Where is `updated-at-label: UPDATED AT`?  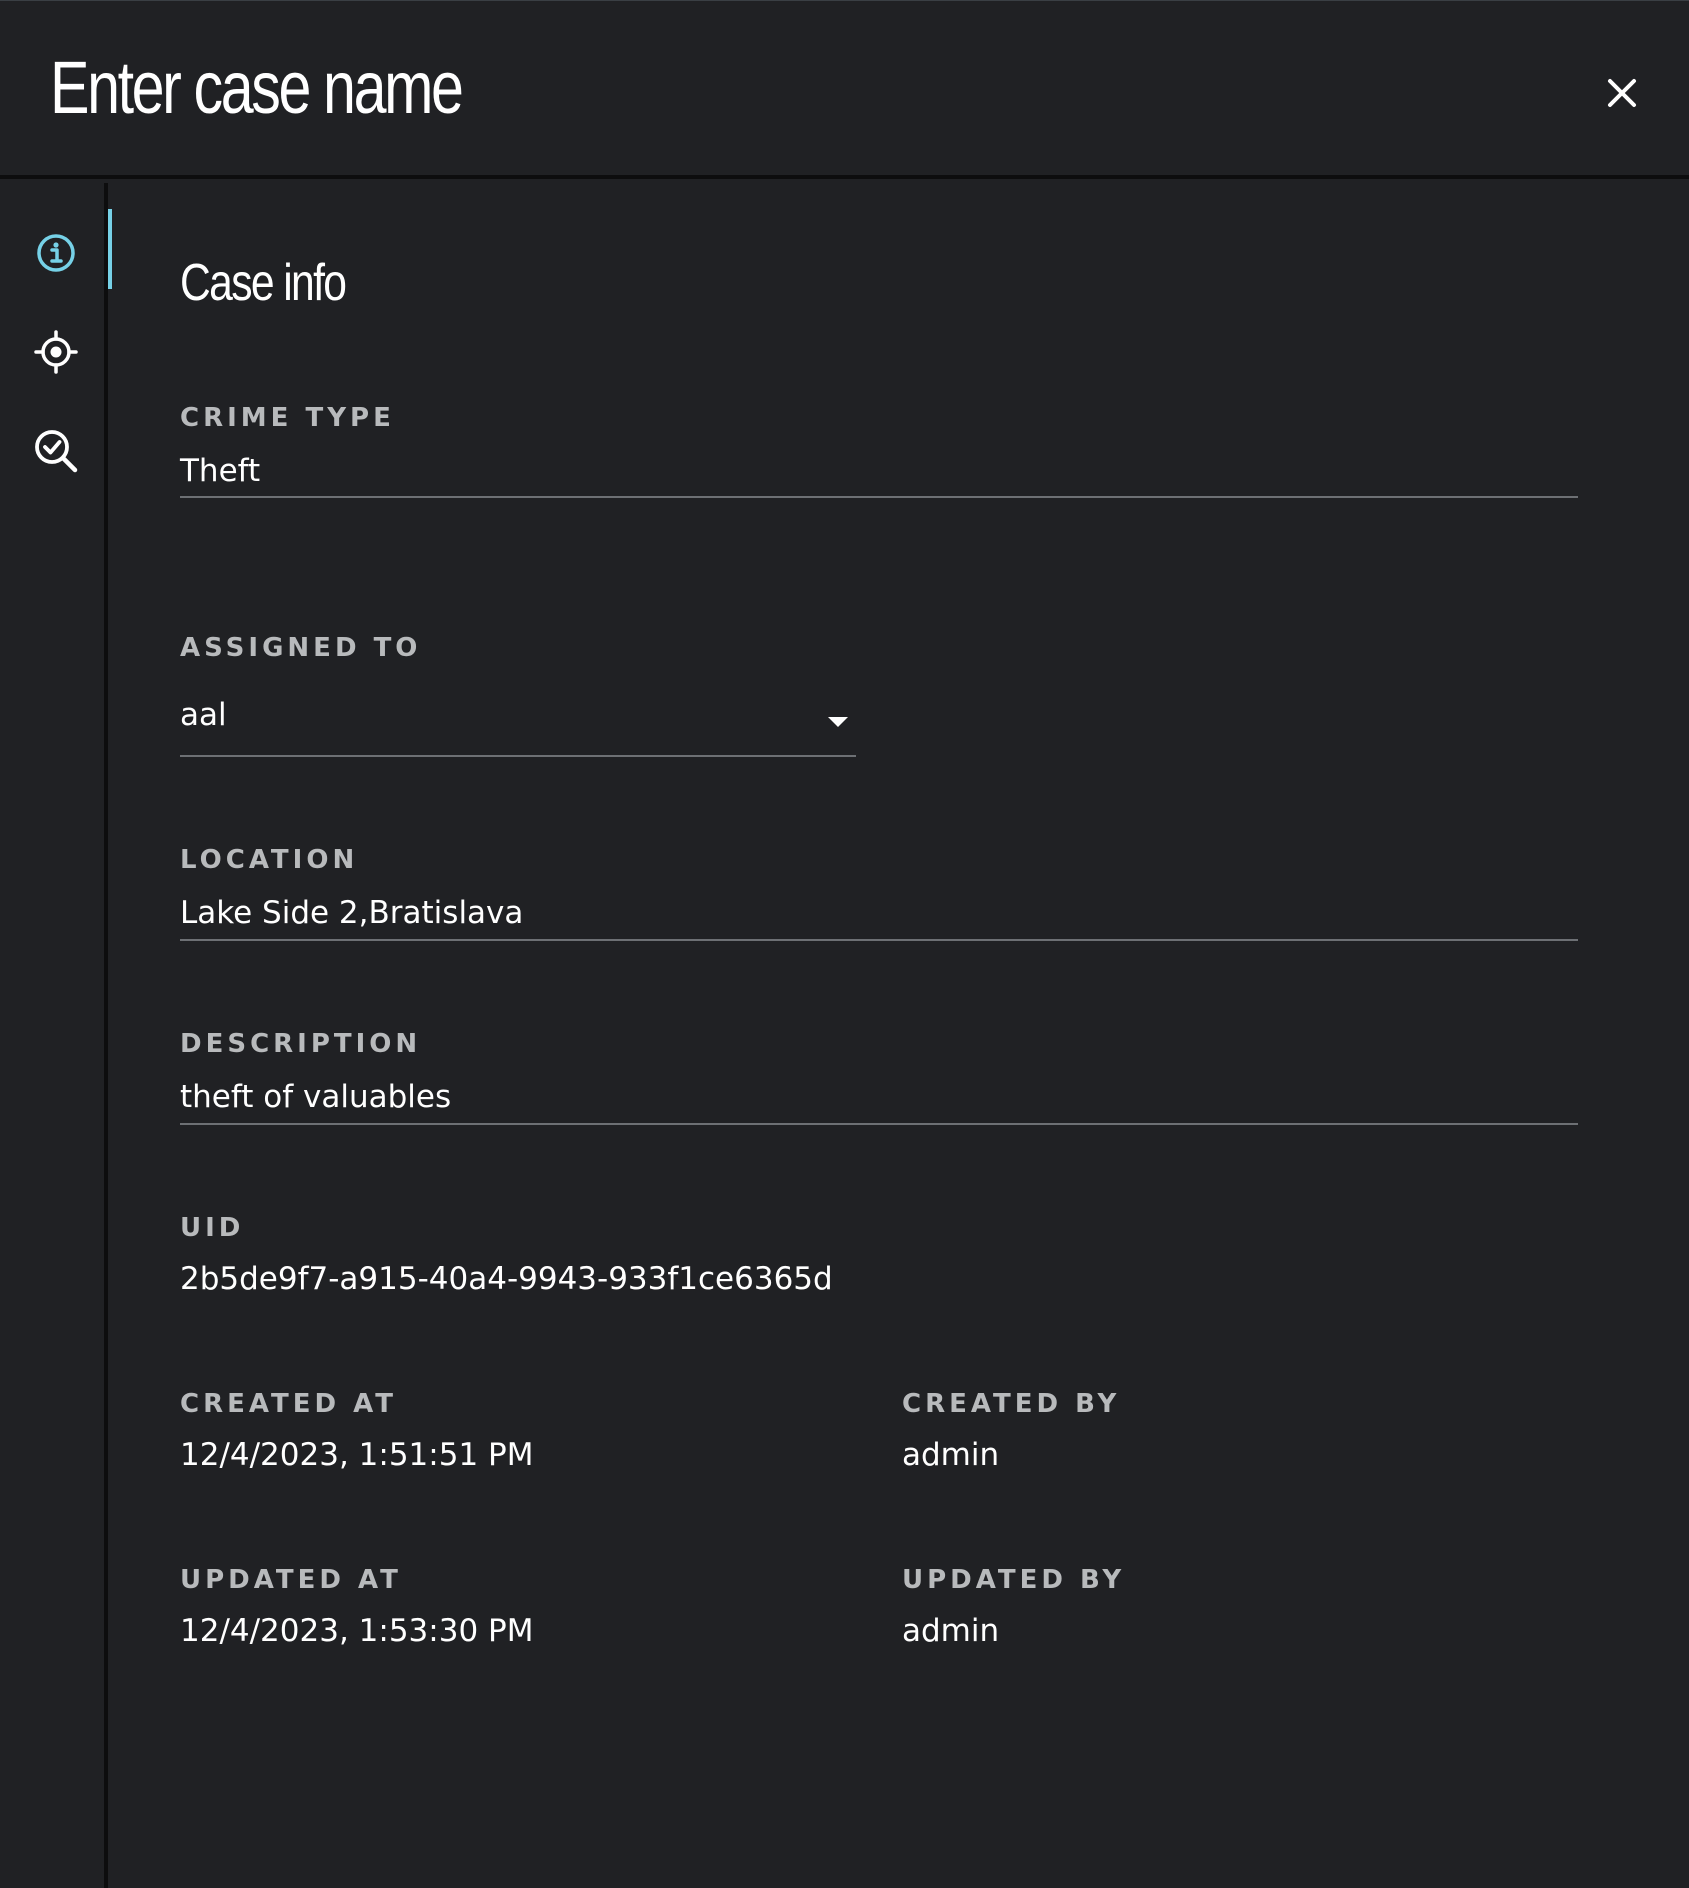
updated-at-label: UPDATED AT is located at coordinates (291, 1580).